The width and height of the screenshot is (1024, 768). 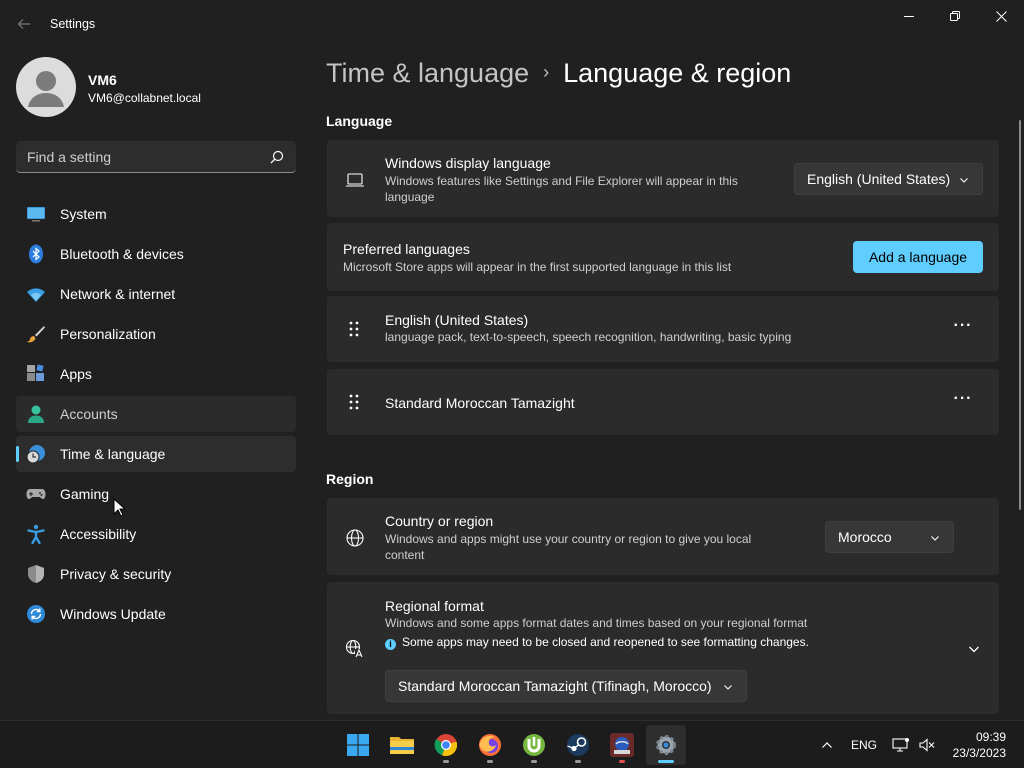 I want to click on taskbar-utorrent, so click(x=534, y=745).